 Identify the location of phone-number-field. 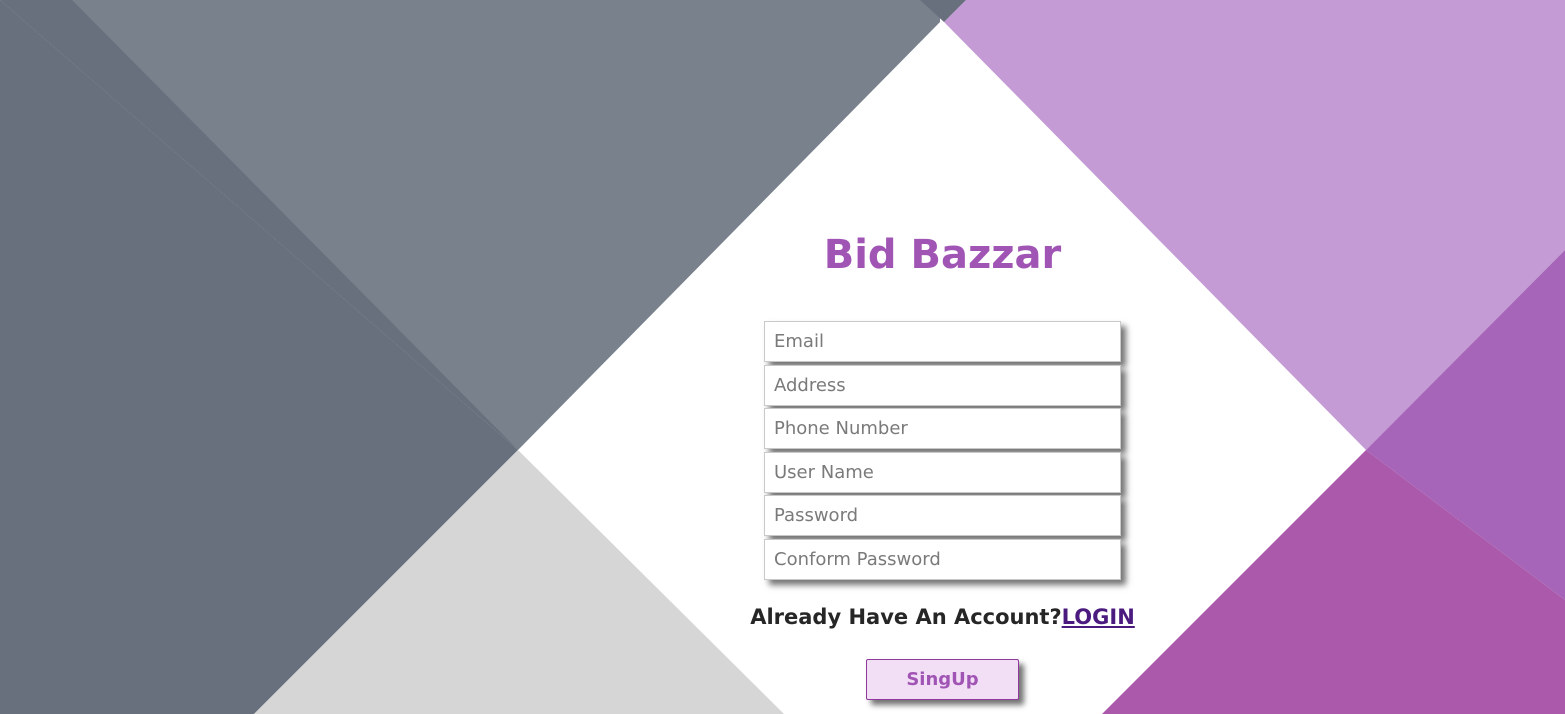
(942, 429).